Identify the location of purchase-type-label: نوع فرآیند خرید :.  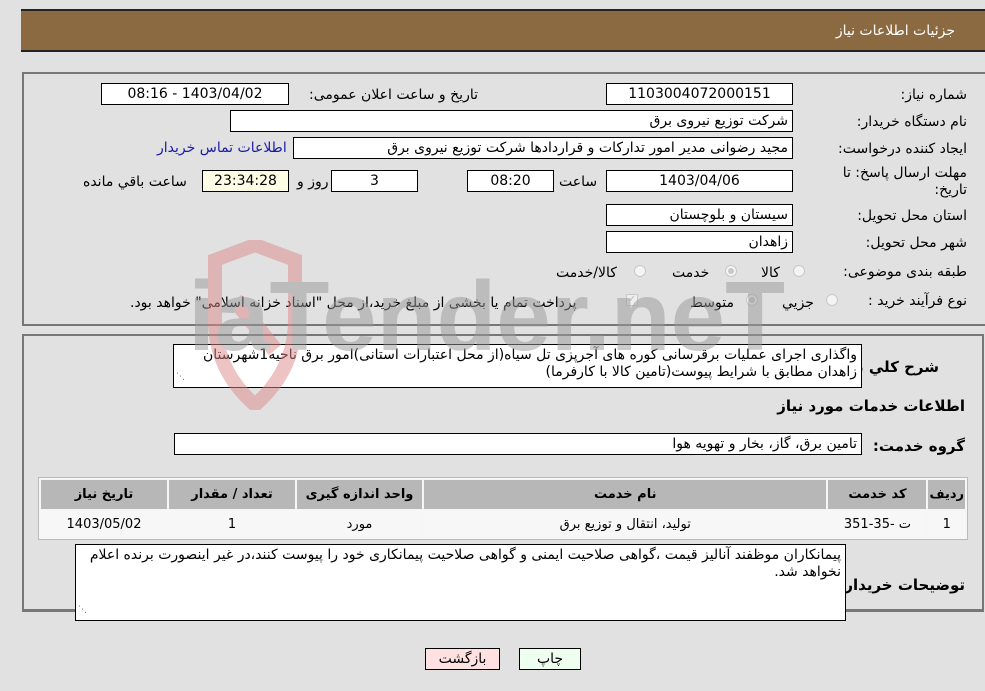
(917, 301).